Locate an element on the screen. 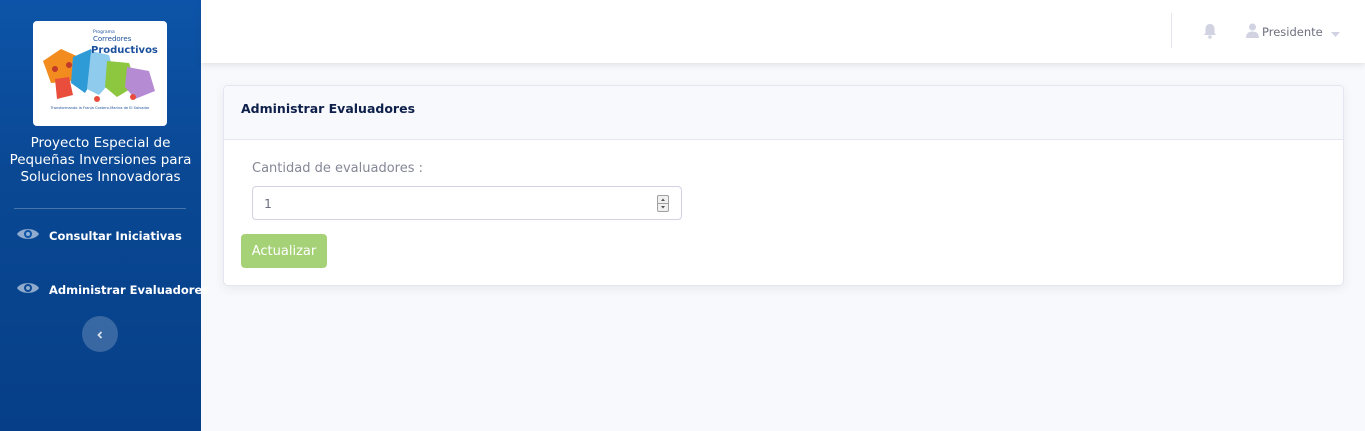 The width and height of the screenshot is (1365, 431). evaluators-count-label: Cantidad de evaluadores : is located at coordinates (337, 168).